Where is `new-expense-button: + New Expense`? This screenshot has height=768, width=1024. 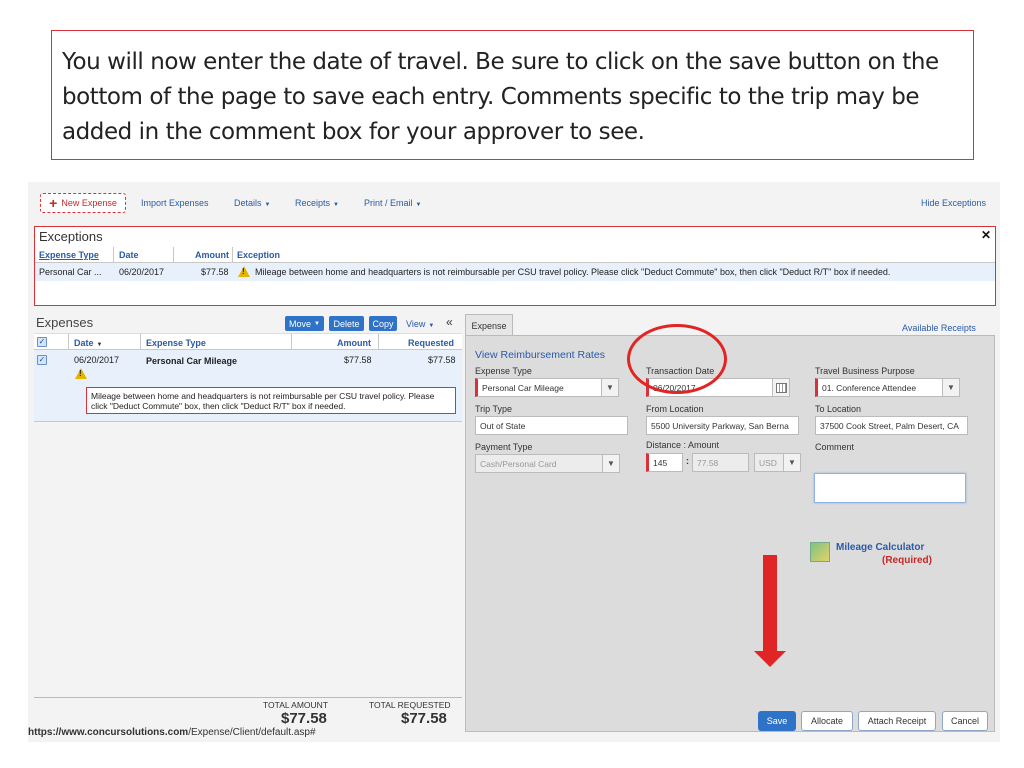 new-expense-button: + New Expense is located at coordinates (83, 203).